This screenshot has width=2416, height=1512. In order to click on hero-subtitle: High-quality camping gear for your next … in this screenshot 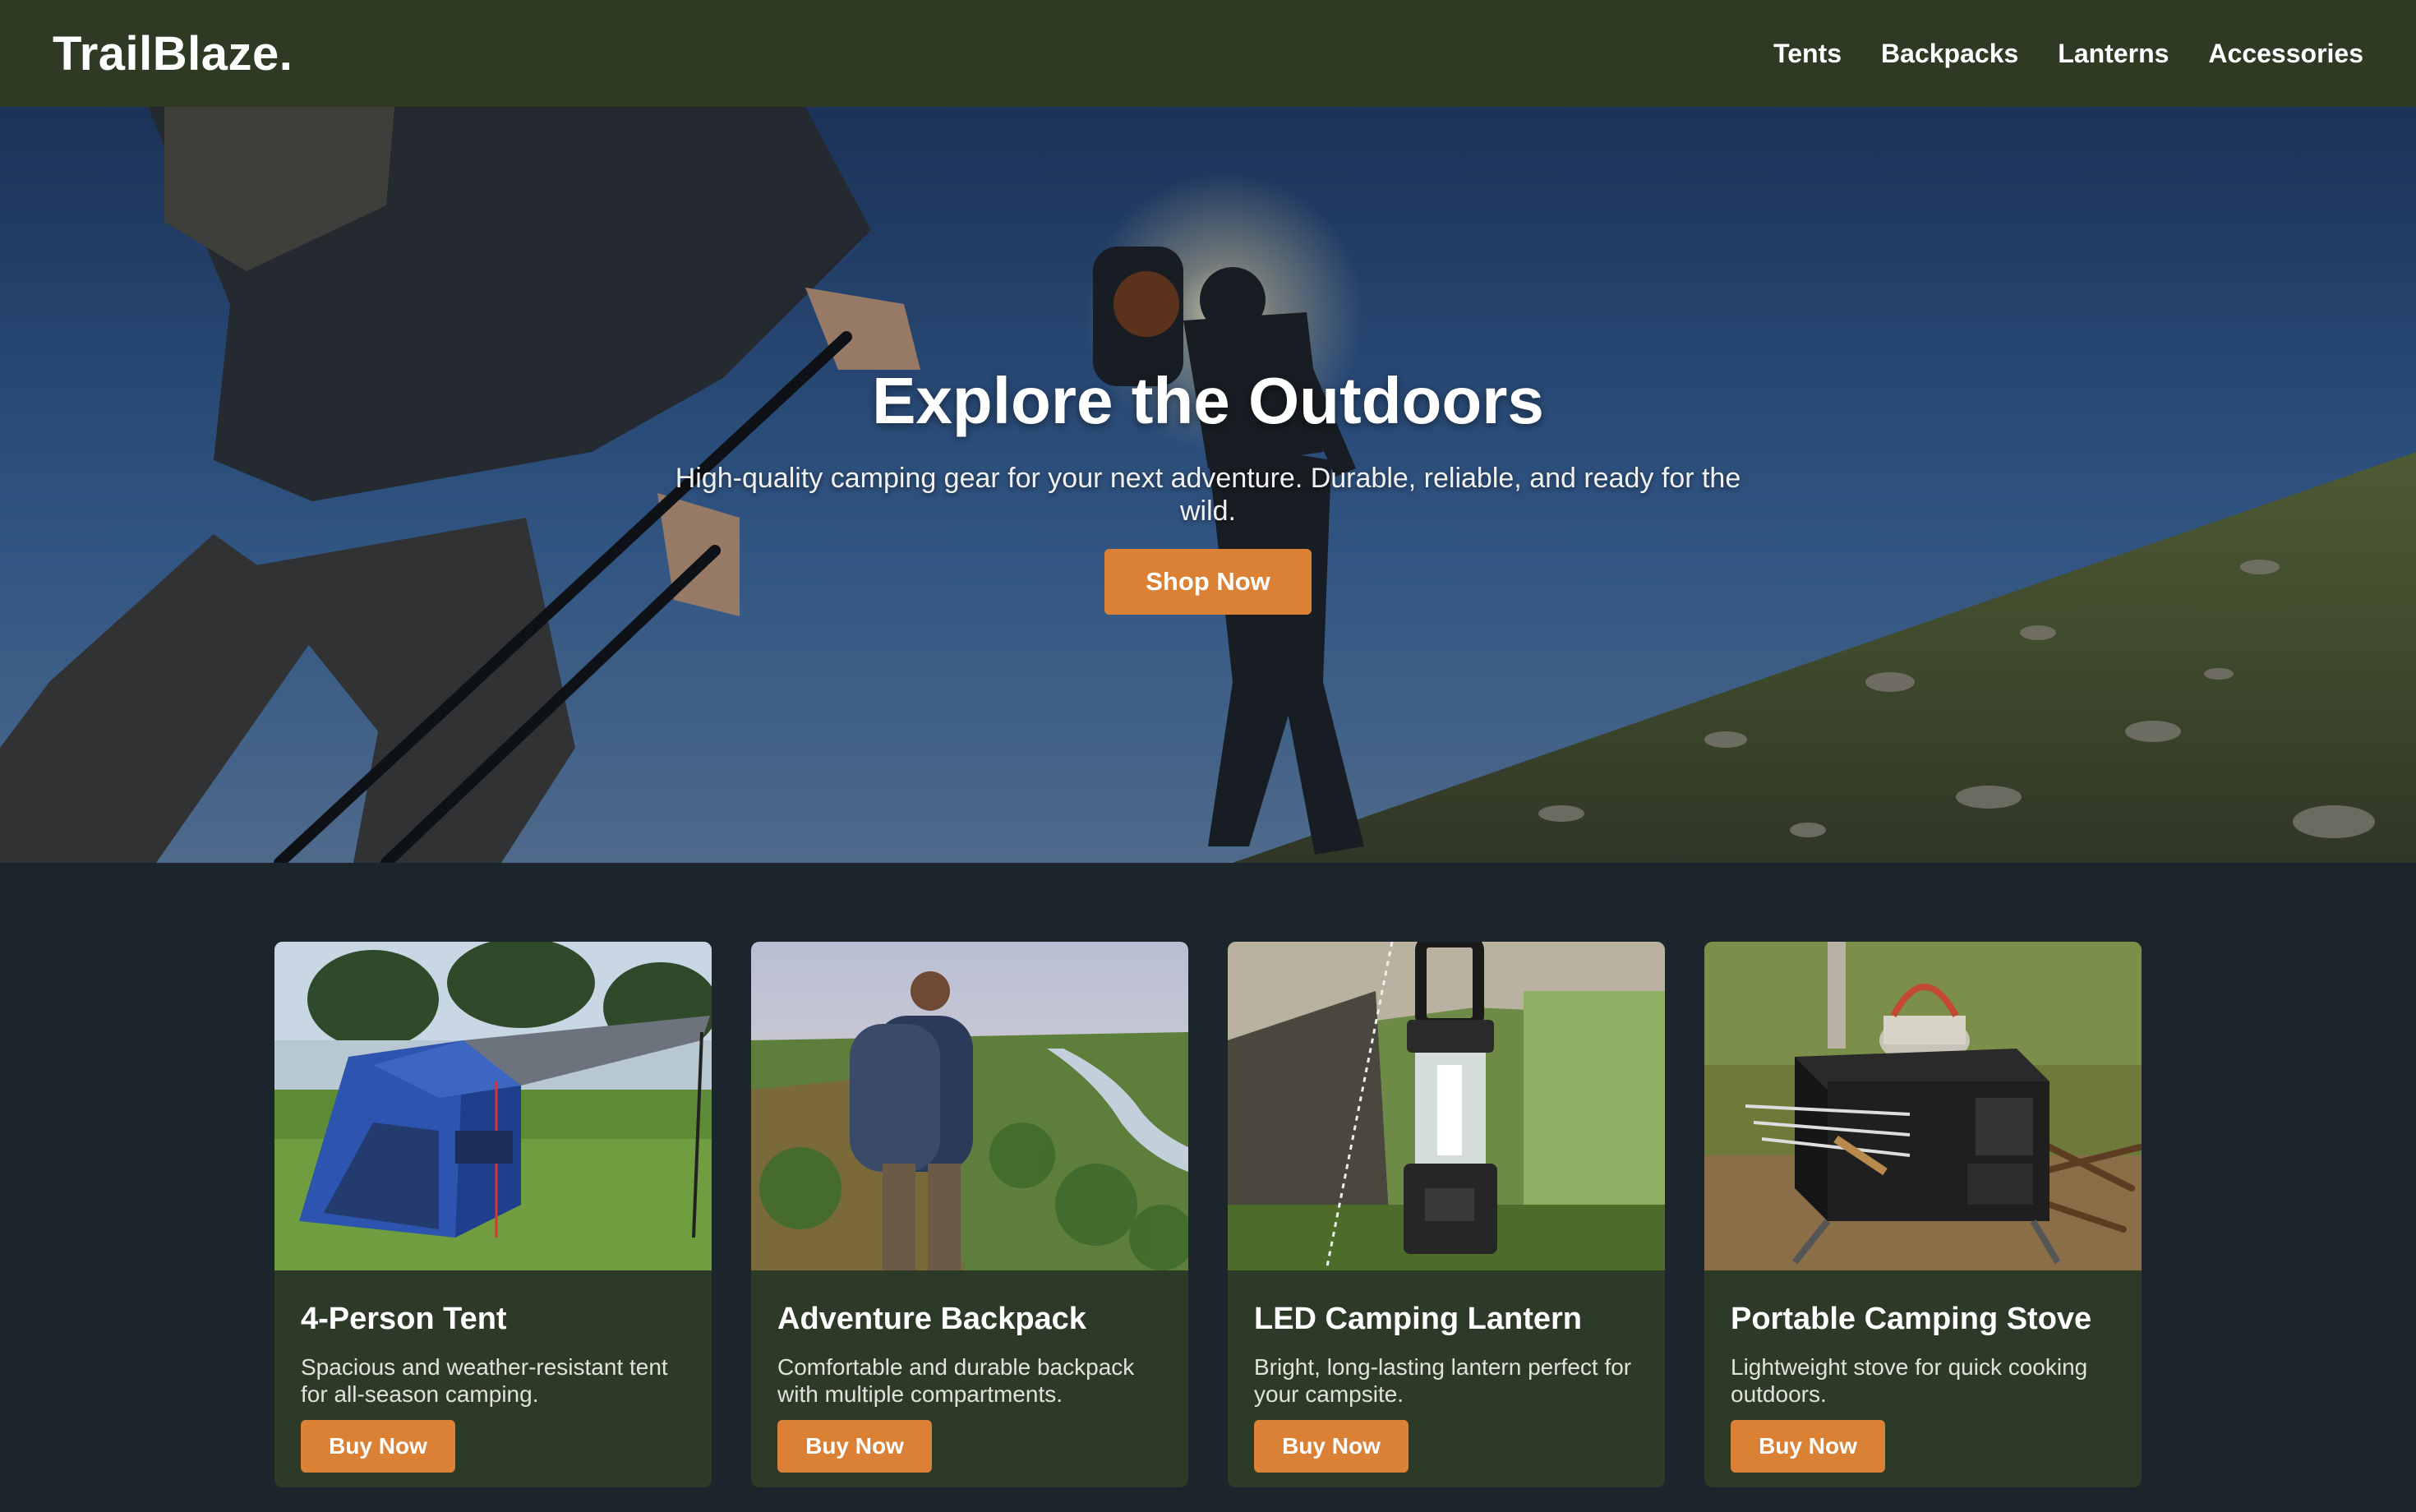, I will do `click(1208, 495)`.